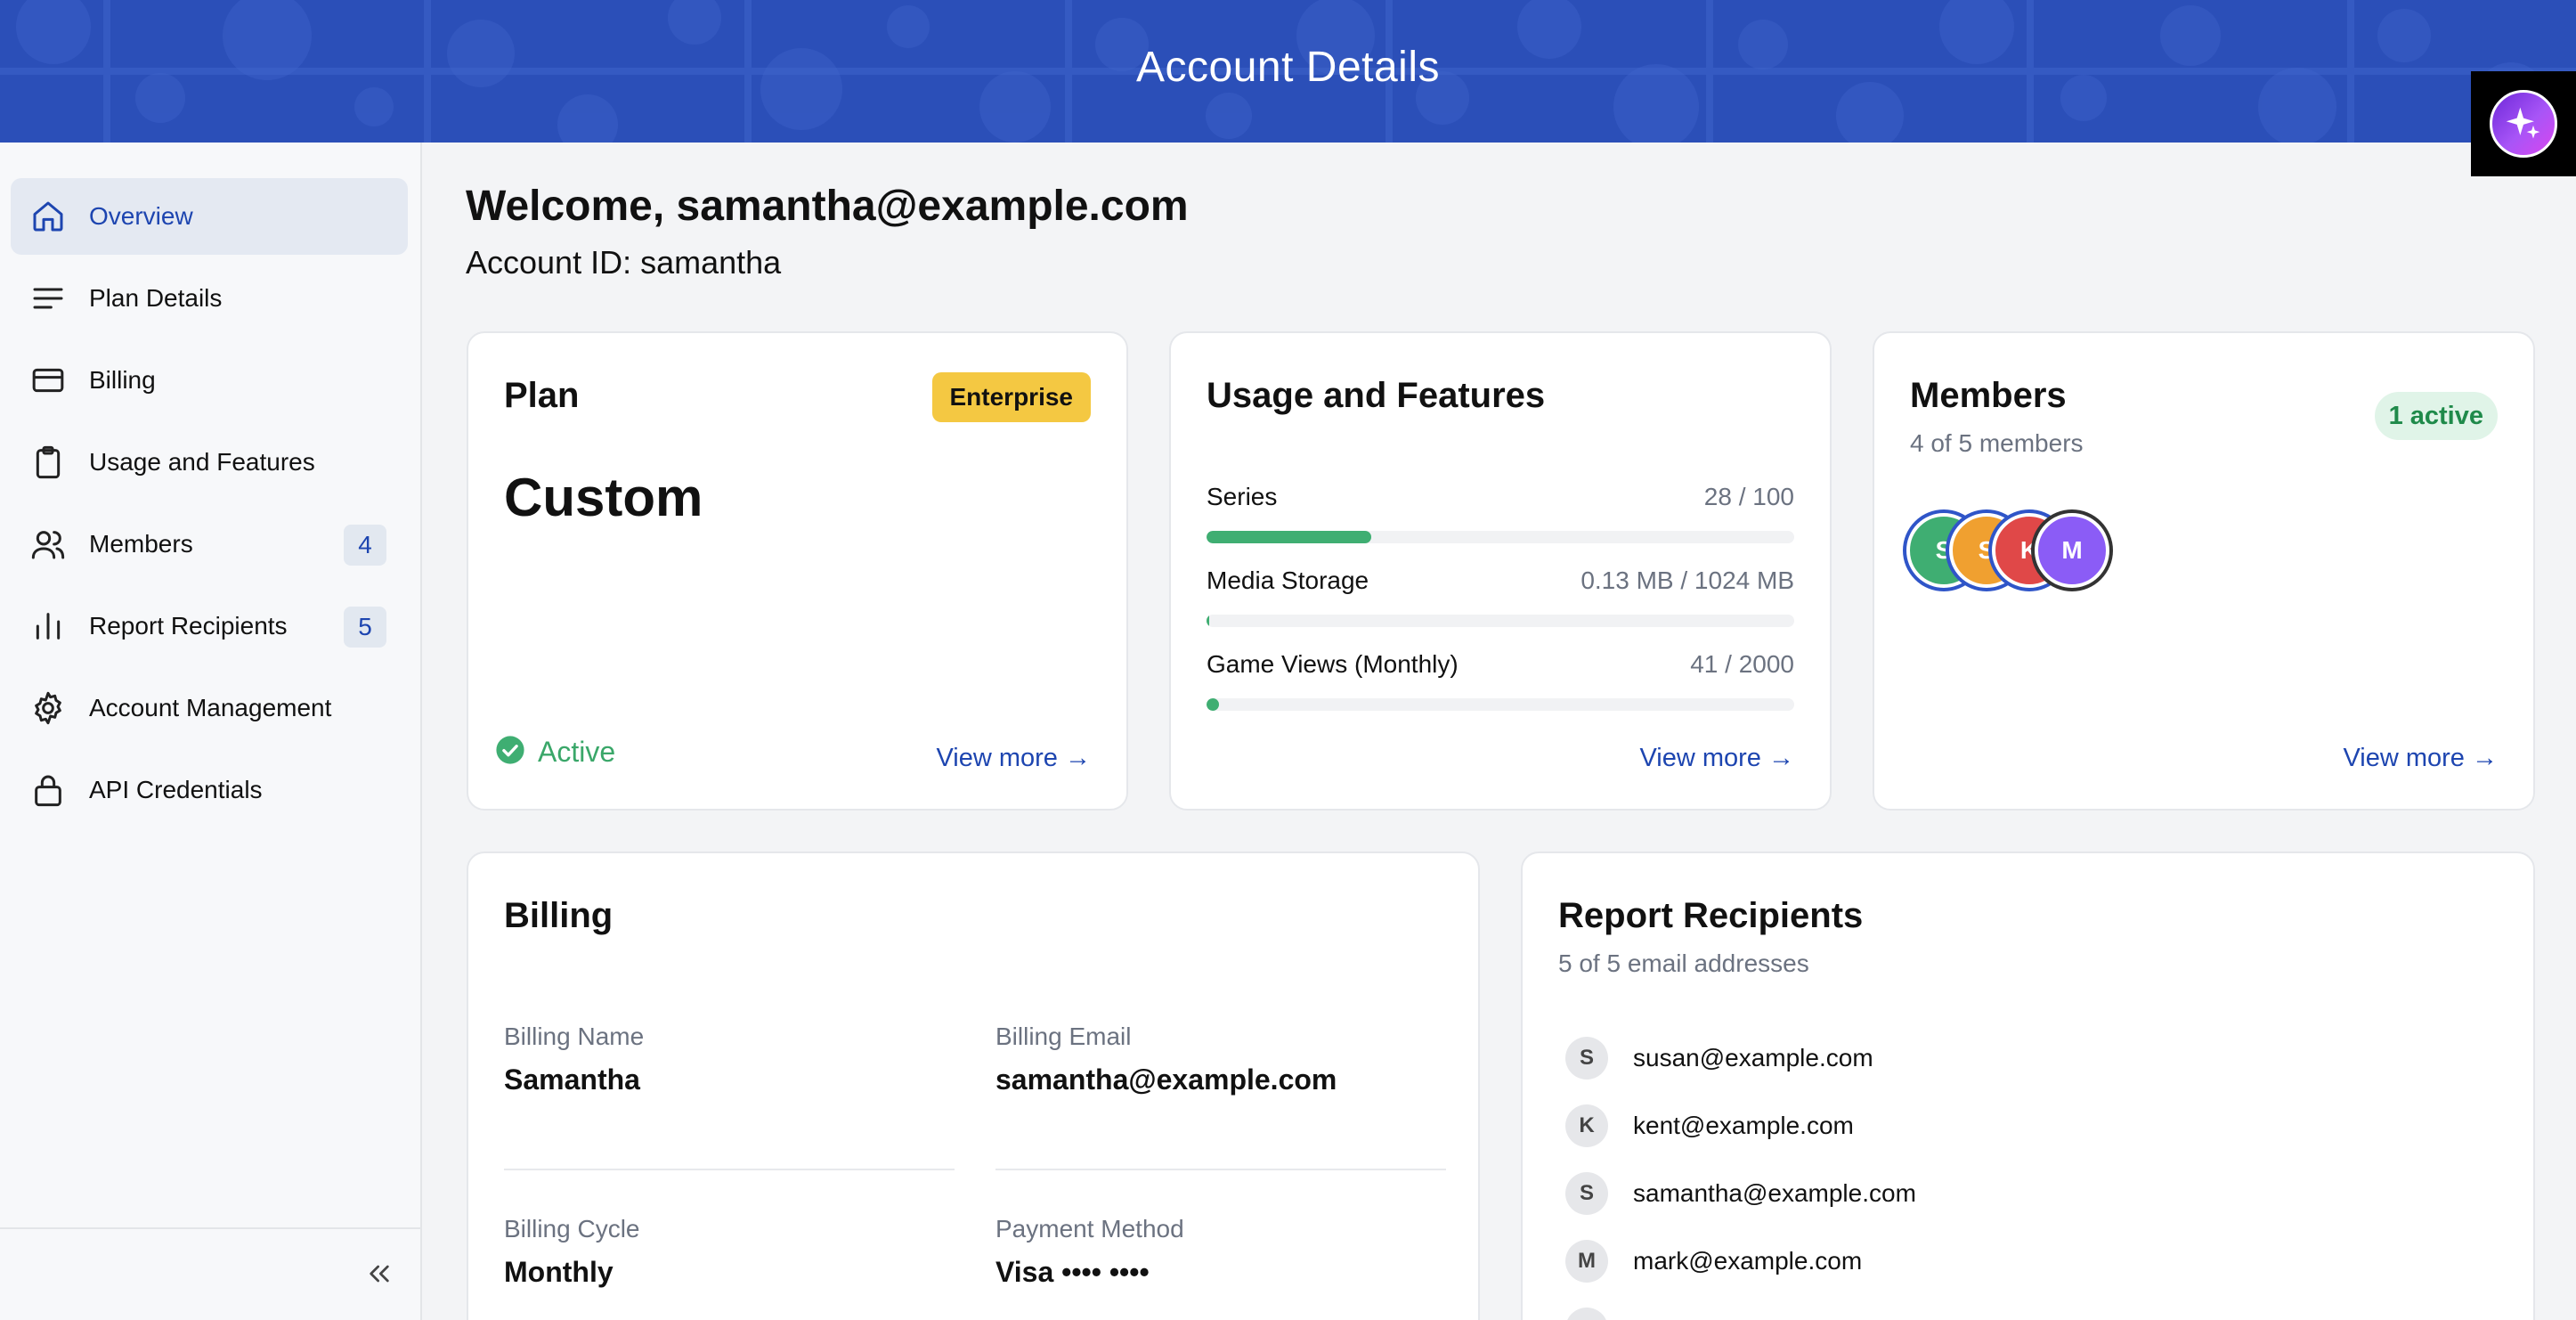  Describe the element at coordinates (209, 216) in the screenshot. I see `sidebar-item-overview: Overview` at that location.